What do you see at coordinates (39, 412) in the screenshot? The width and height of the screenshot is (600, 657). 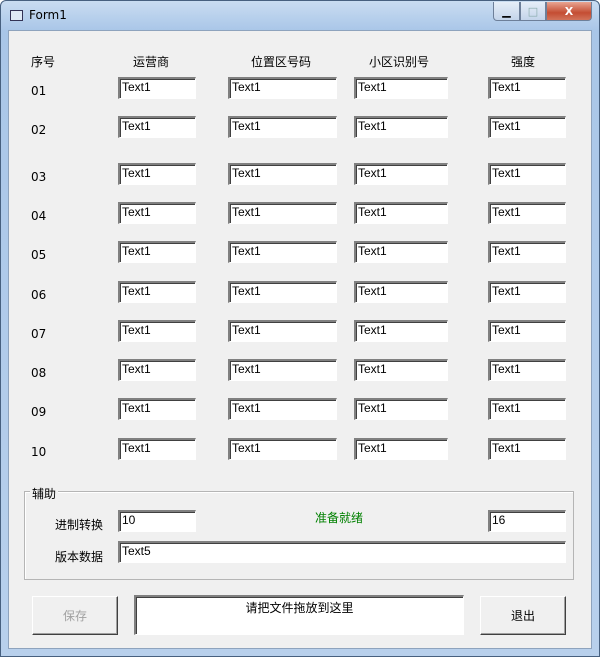 I see `row-index: 09` at bounding box center [39, 412].